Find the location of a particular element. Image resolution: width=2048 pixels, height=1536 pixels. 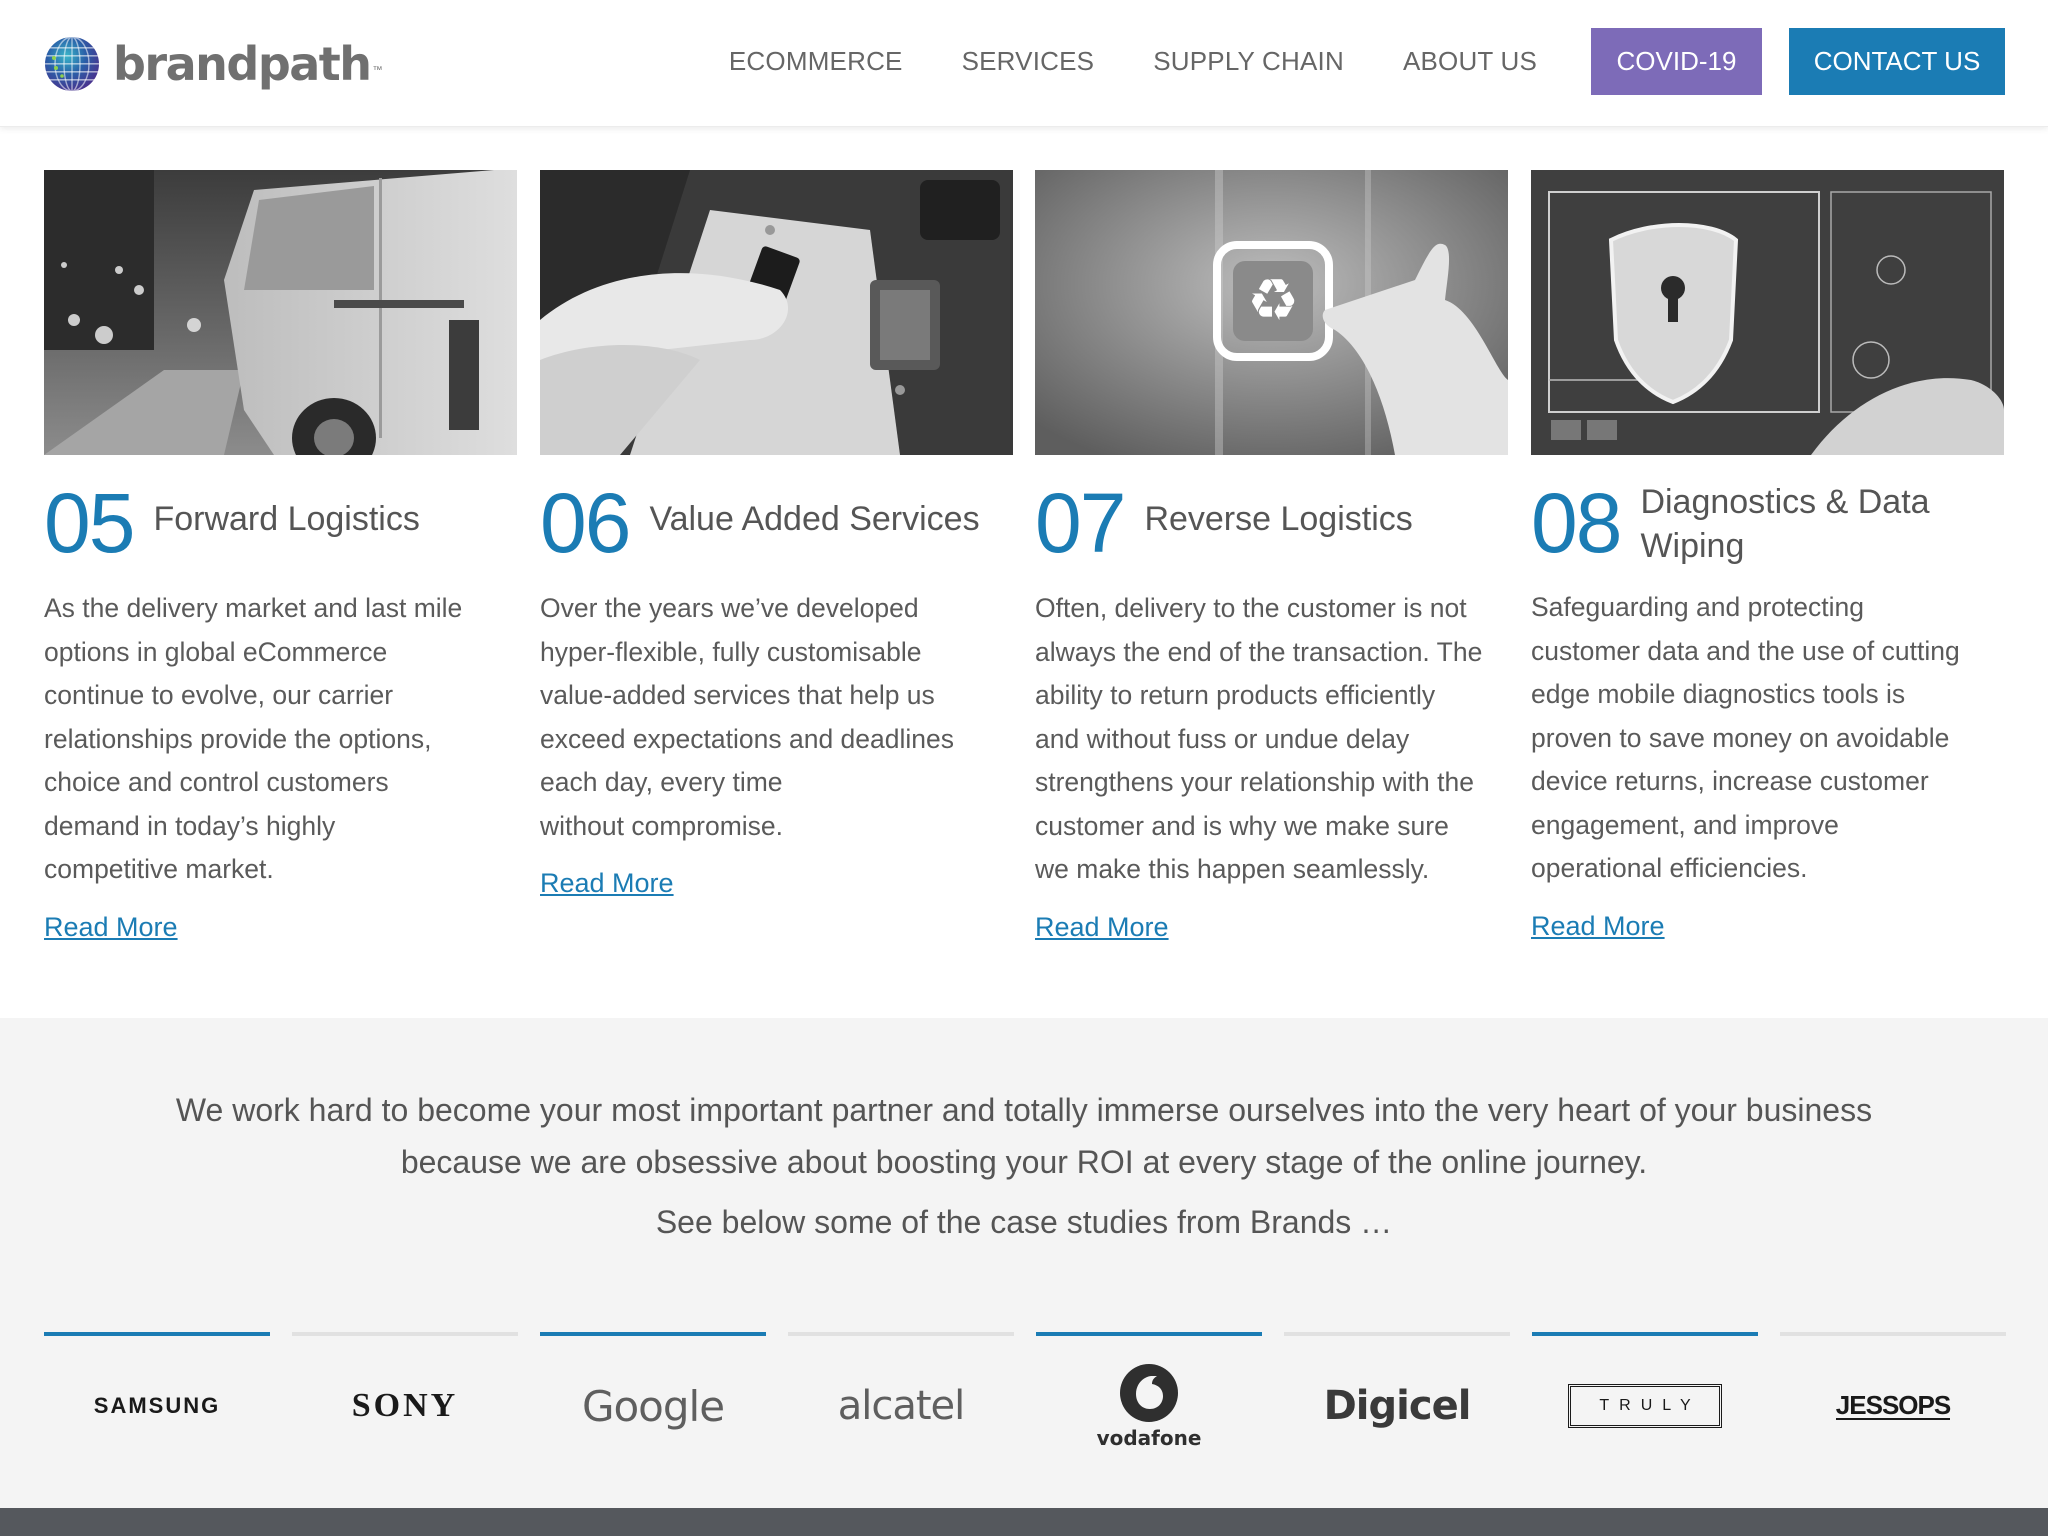

text-line: proven to save money on avoidable is located at coordinates (1740, 737).